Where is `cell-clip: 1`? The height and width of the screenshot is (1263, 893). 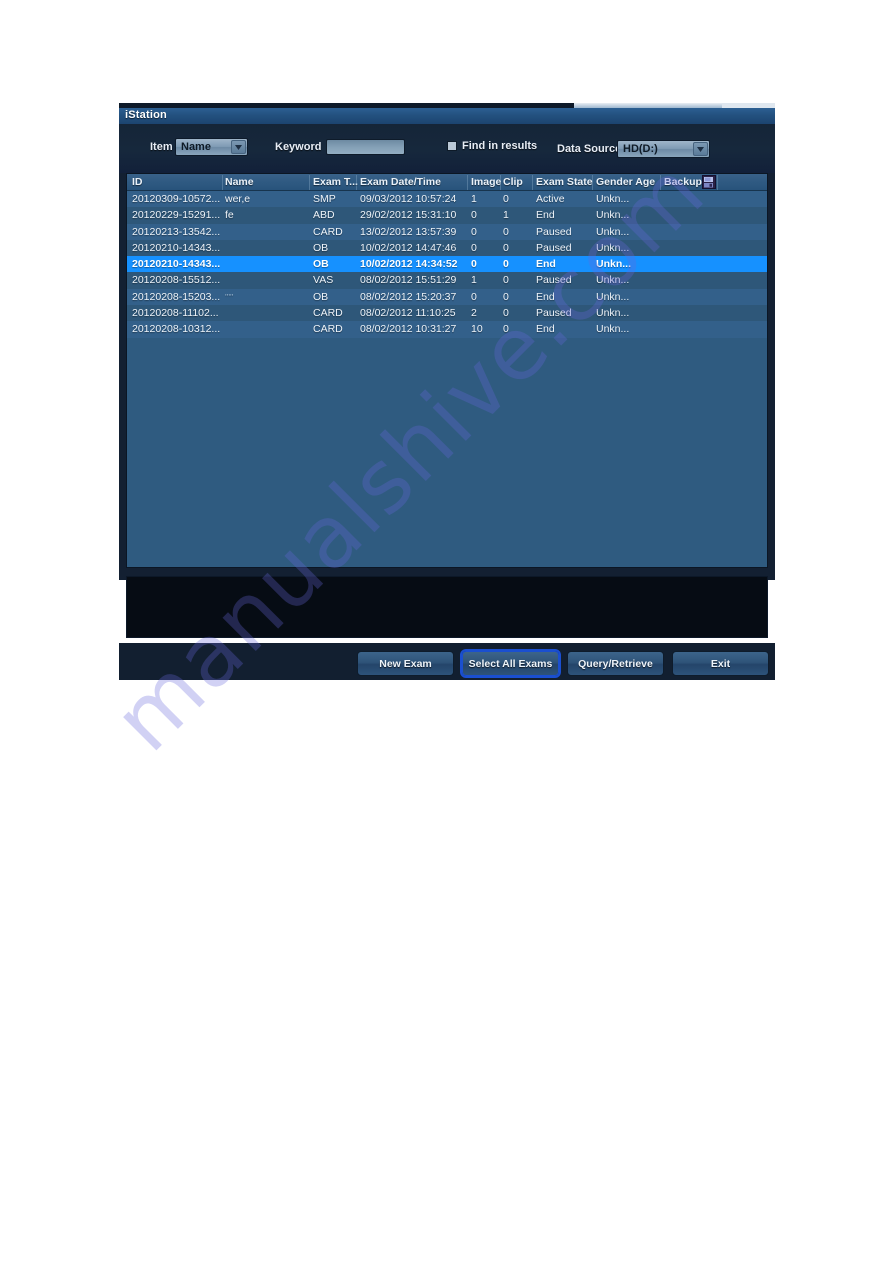 cell-clip: 1 is located at coordinates (506, 215).